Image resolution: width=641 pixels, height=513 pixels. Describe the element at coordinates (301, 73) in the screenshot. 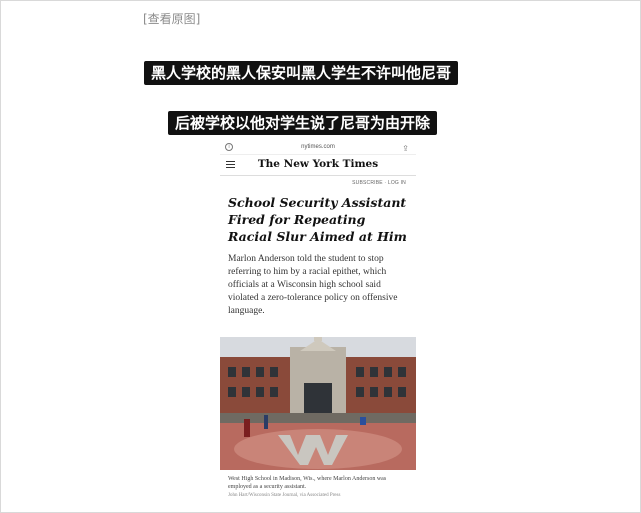

I see `caption-line-1: 黑人学校的黑人保安叫黑人学生不许叫他尼哥` at that location.